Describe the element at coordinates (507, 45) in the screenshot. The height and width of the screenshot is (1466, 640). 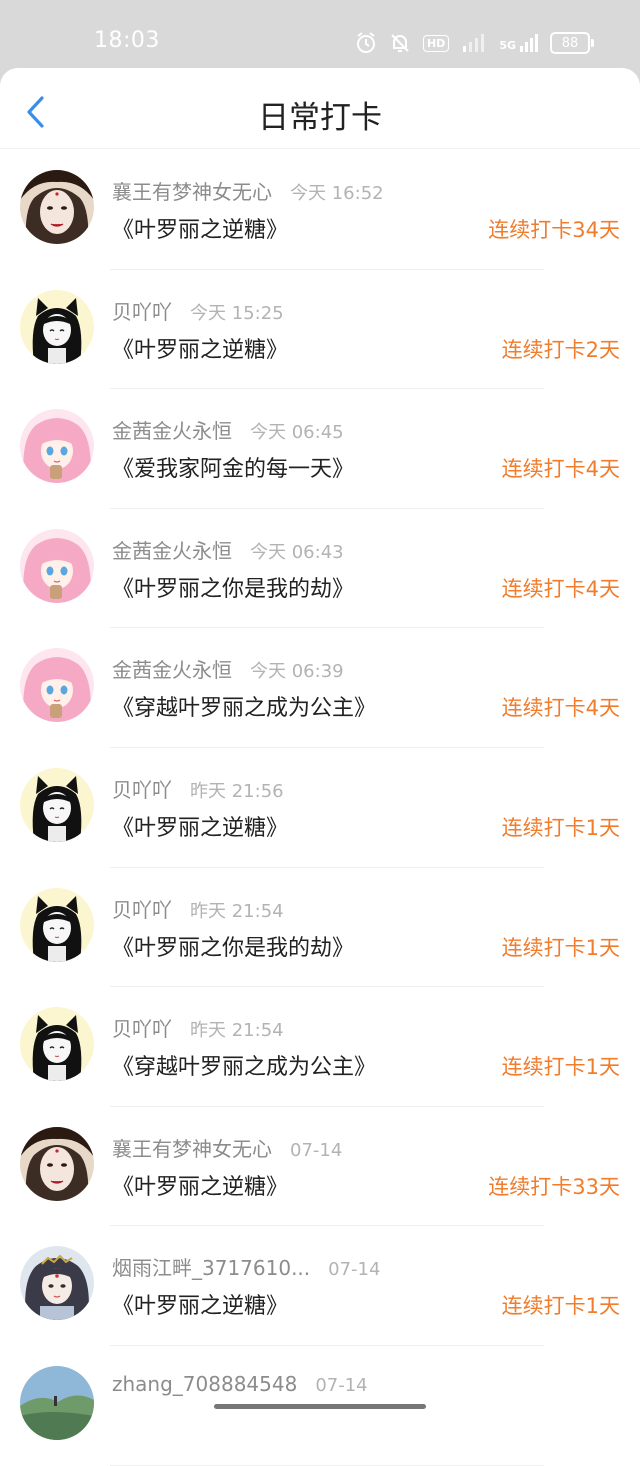
I see `network-label: 5G` at that location.